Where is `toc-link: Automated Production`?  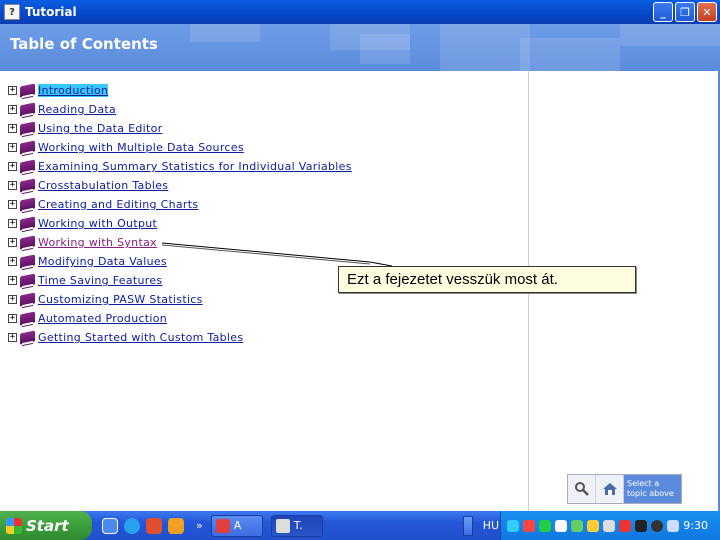 toc-link: Automated Production is located at coordinates (102, 318).